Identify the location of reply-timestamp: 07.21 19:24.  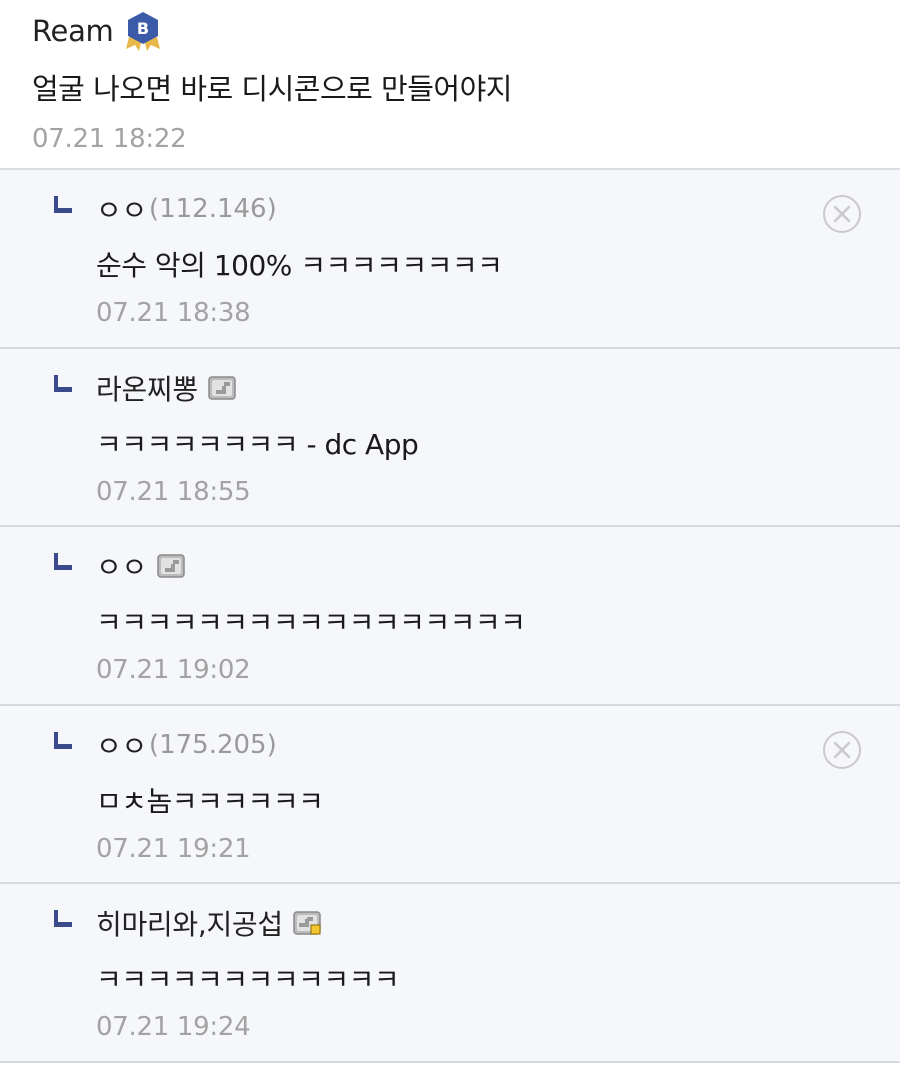
(173, 1027).